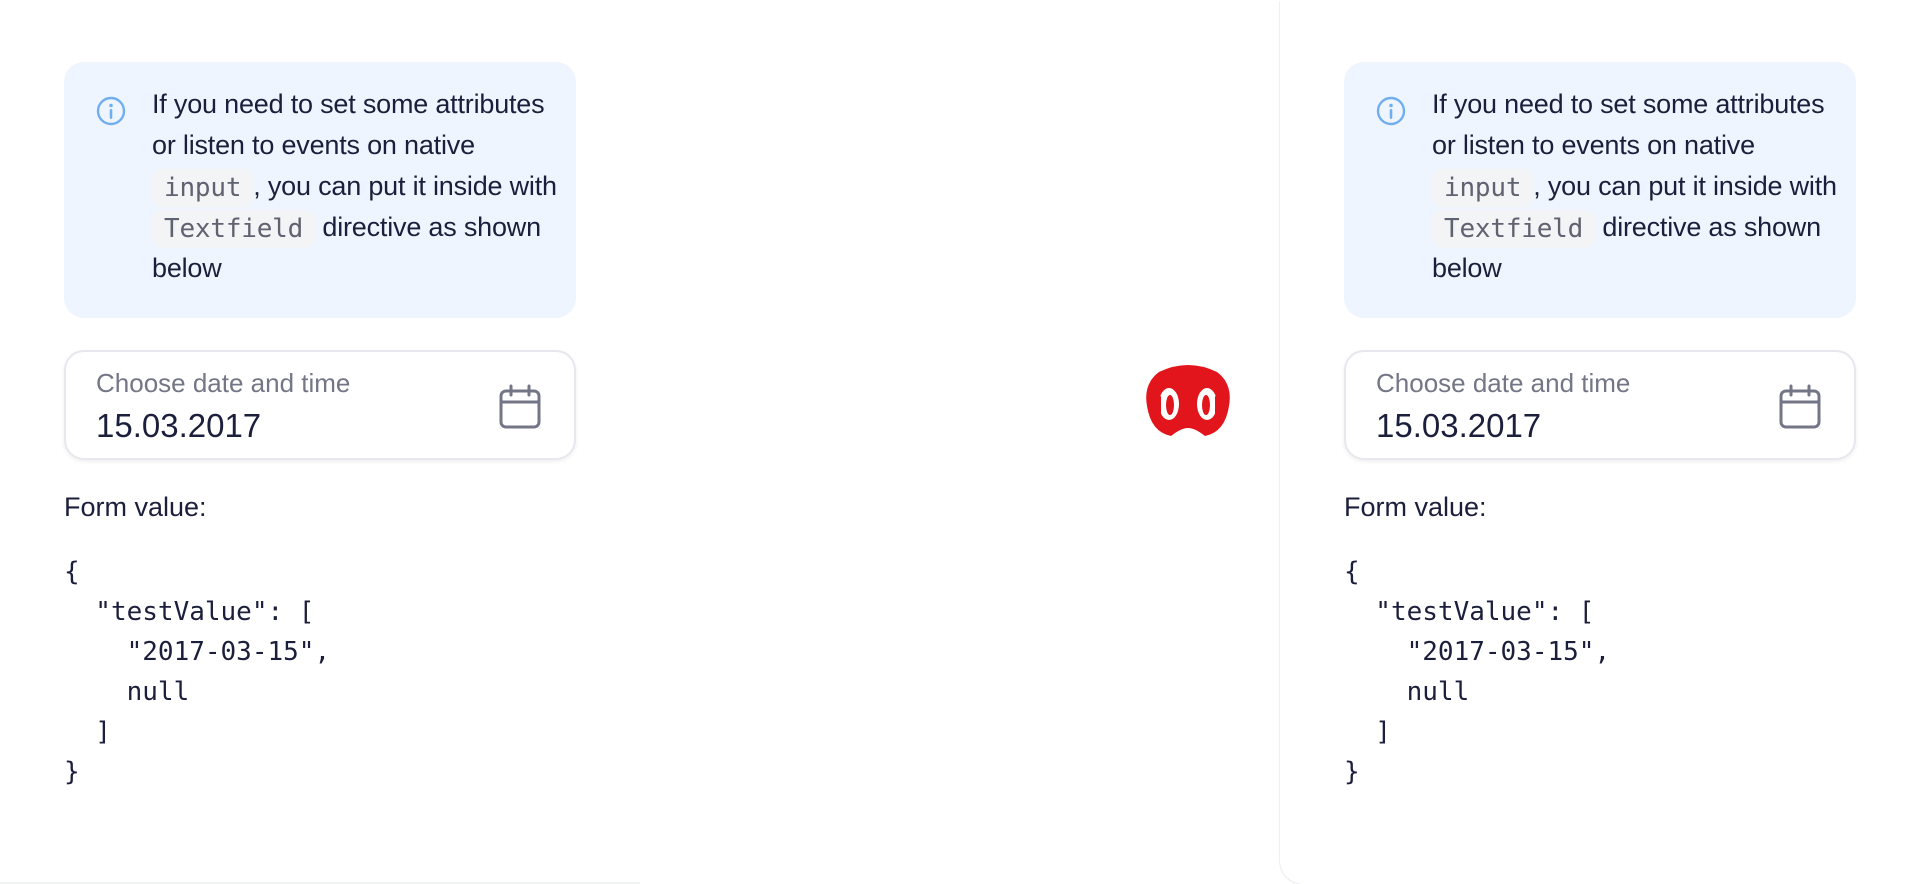 This screenshot has width=1920, height=884. I want to click on red-mascot-logo, so click(1188, 400).